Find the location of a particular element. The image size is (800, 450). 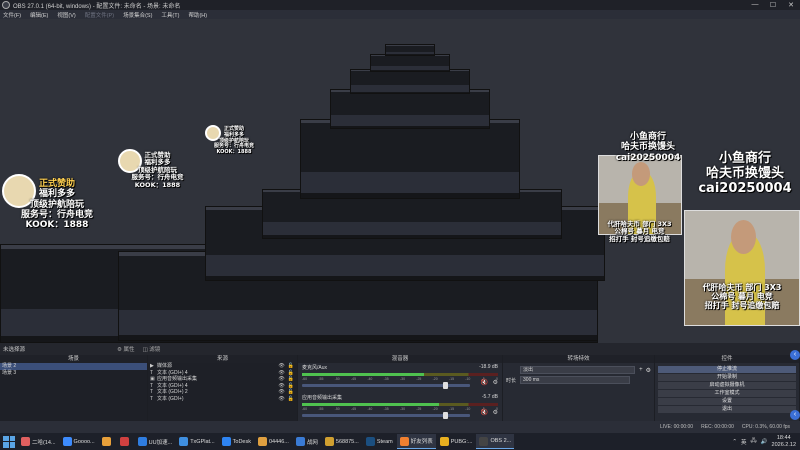

taskbar-app-button: Steam is located at coordinates (379, 441).